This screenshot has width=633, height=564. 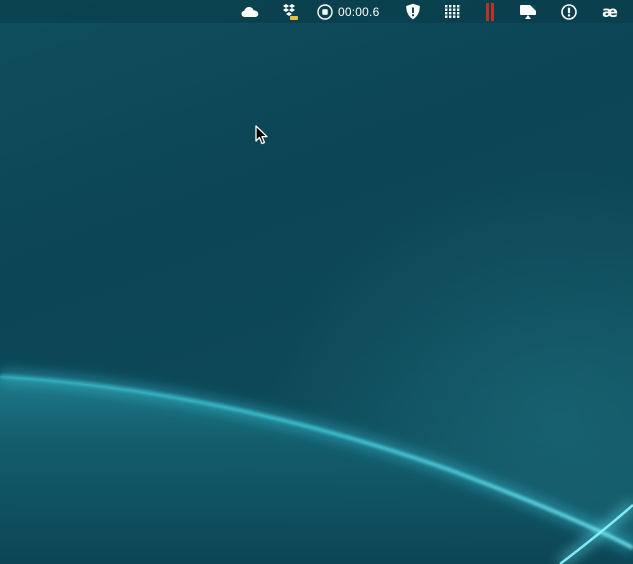 I want to click on display-status-item, so click(x=528, y=11).